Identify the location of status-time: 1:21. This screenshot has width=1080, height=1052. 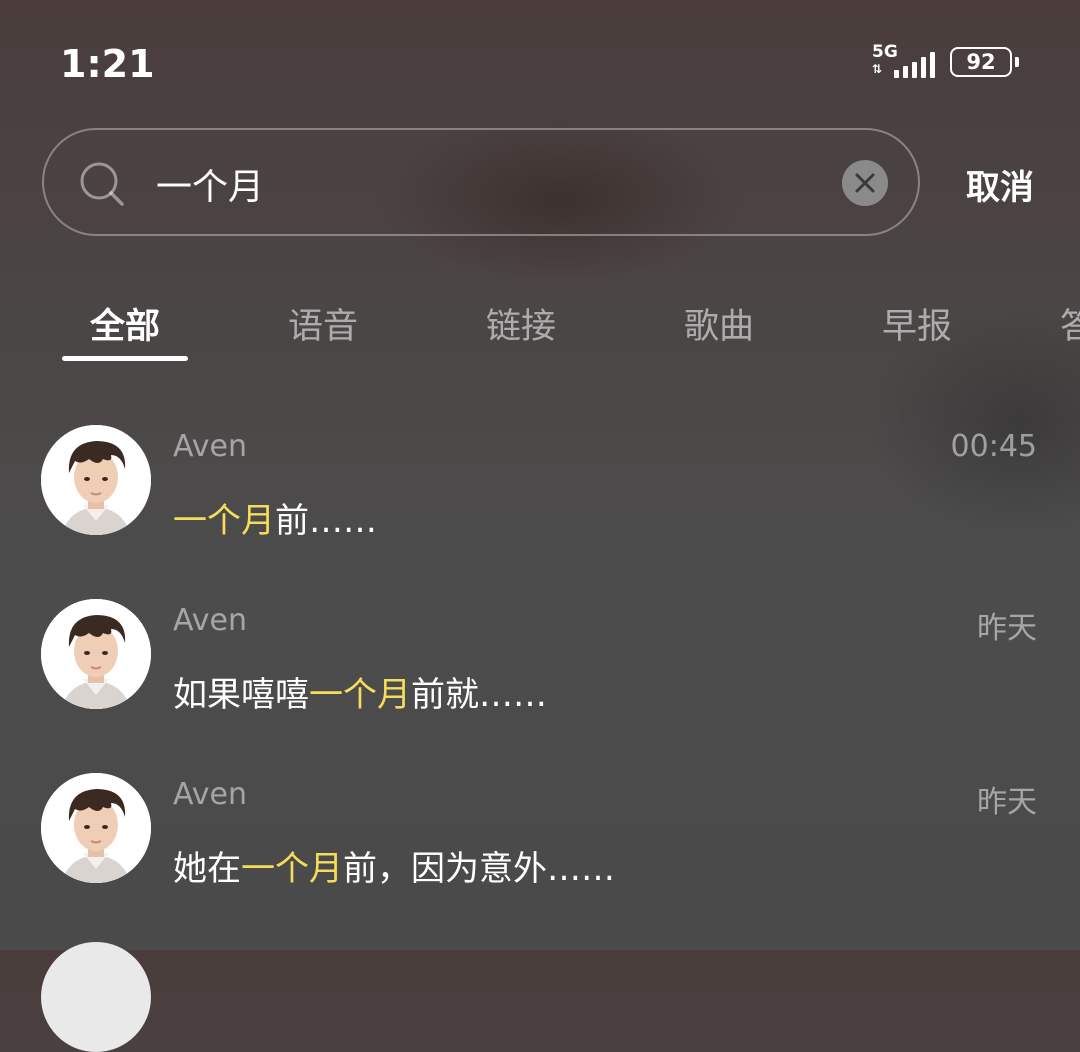
(107, 64).